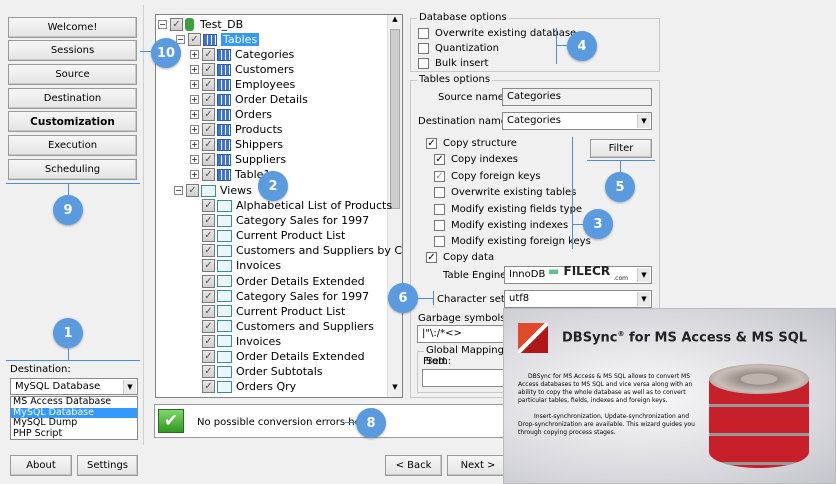 This screenshot has width=836, height=484. What do you see at coordinates (577, 121) in the screenshot?
I see `destination-name-select: Categories ▼` at bounding box center [577, 121].